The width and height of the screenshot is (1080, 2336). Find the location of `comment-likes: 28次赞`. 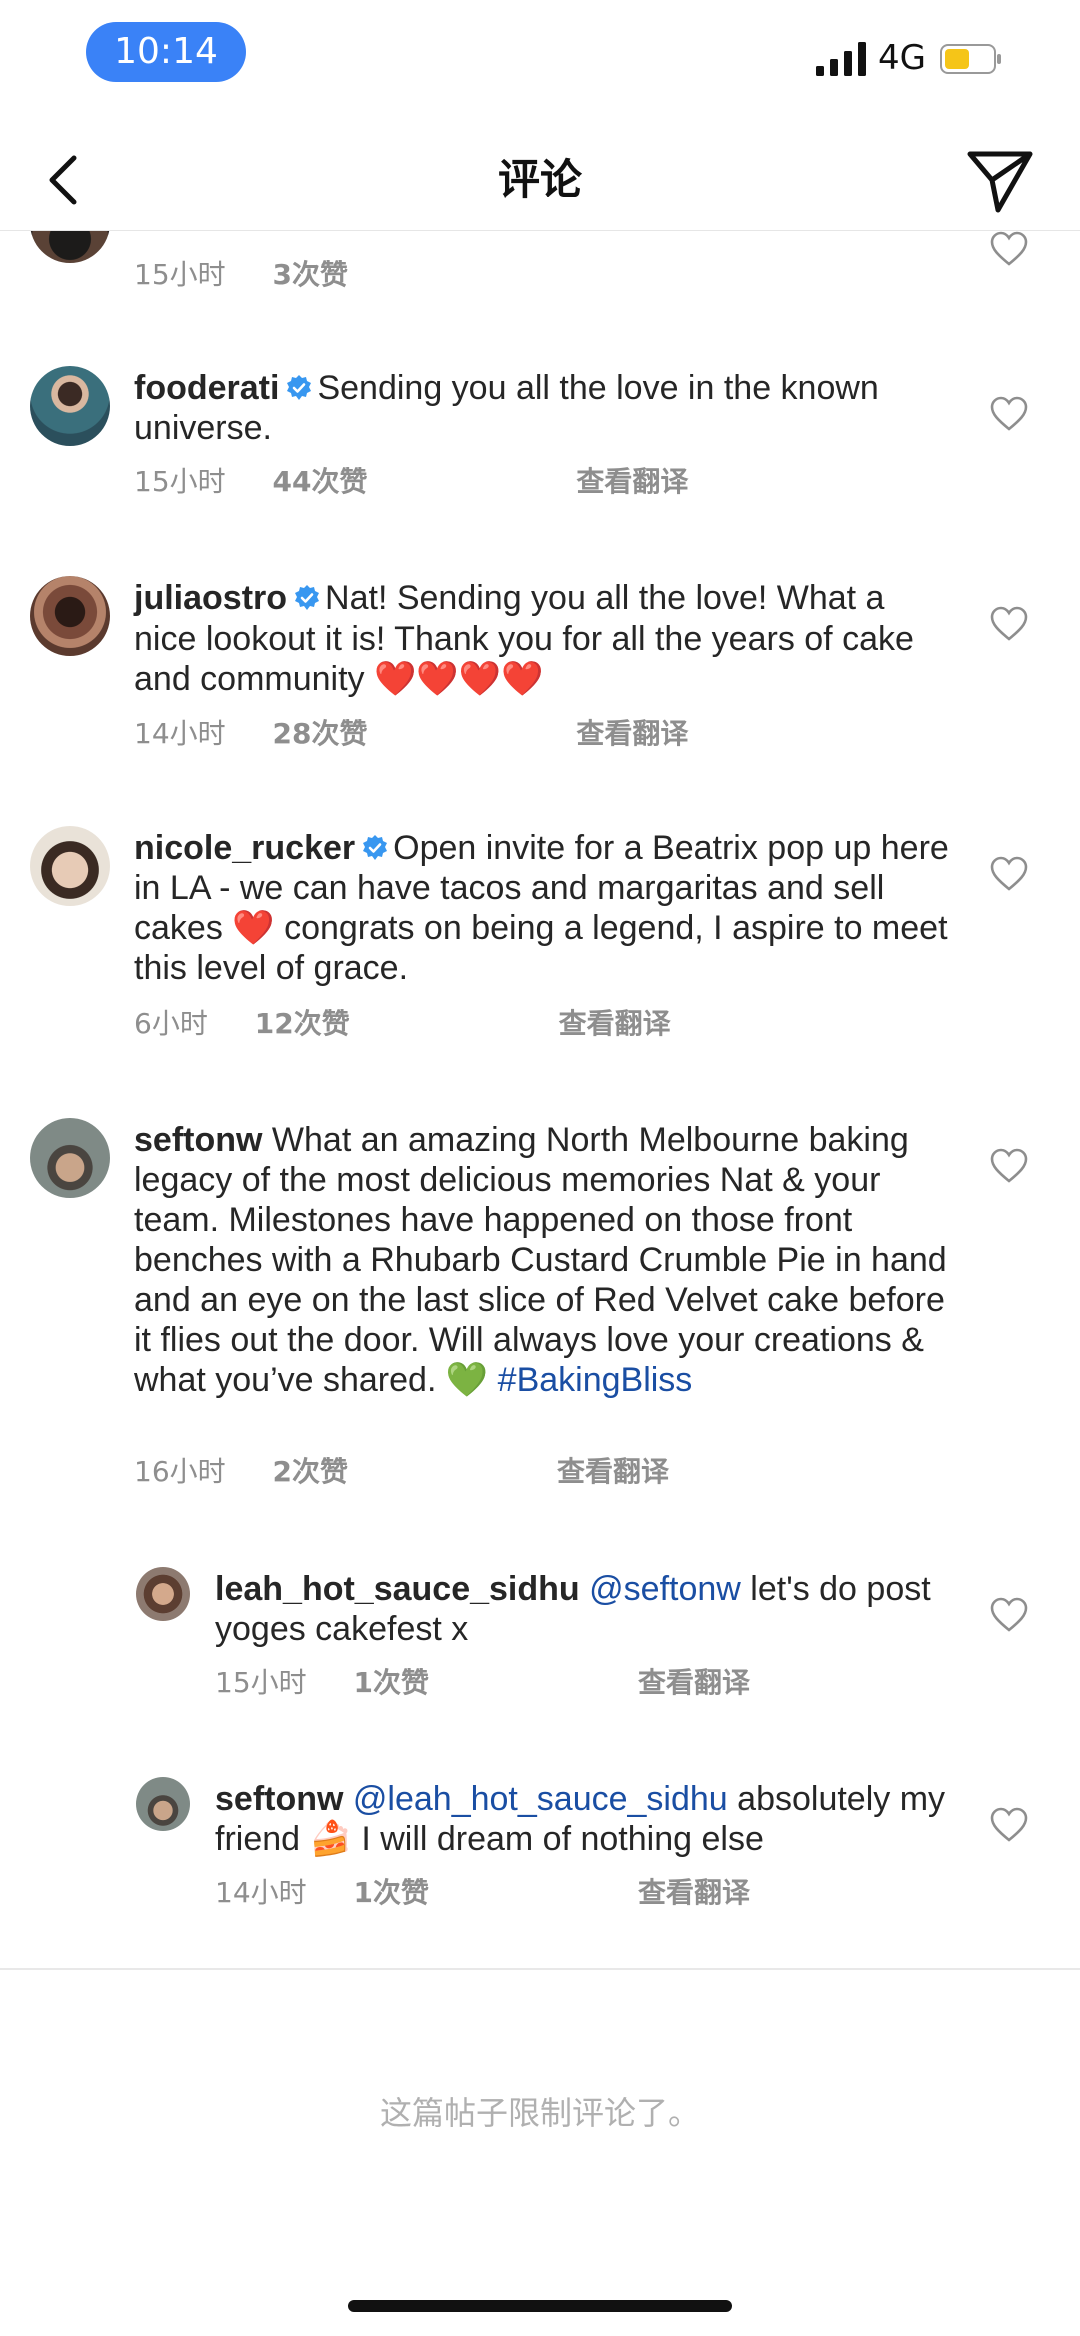

comment-likes: 28次赞 is located at coordinates (320, 733).